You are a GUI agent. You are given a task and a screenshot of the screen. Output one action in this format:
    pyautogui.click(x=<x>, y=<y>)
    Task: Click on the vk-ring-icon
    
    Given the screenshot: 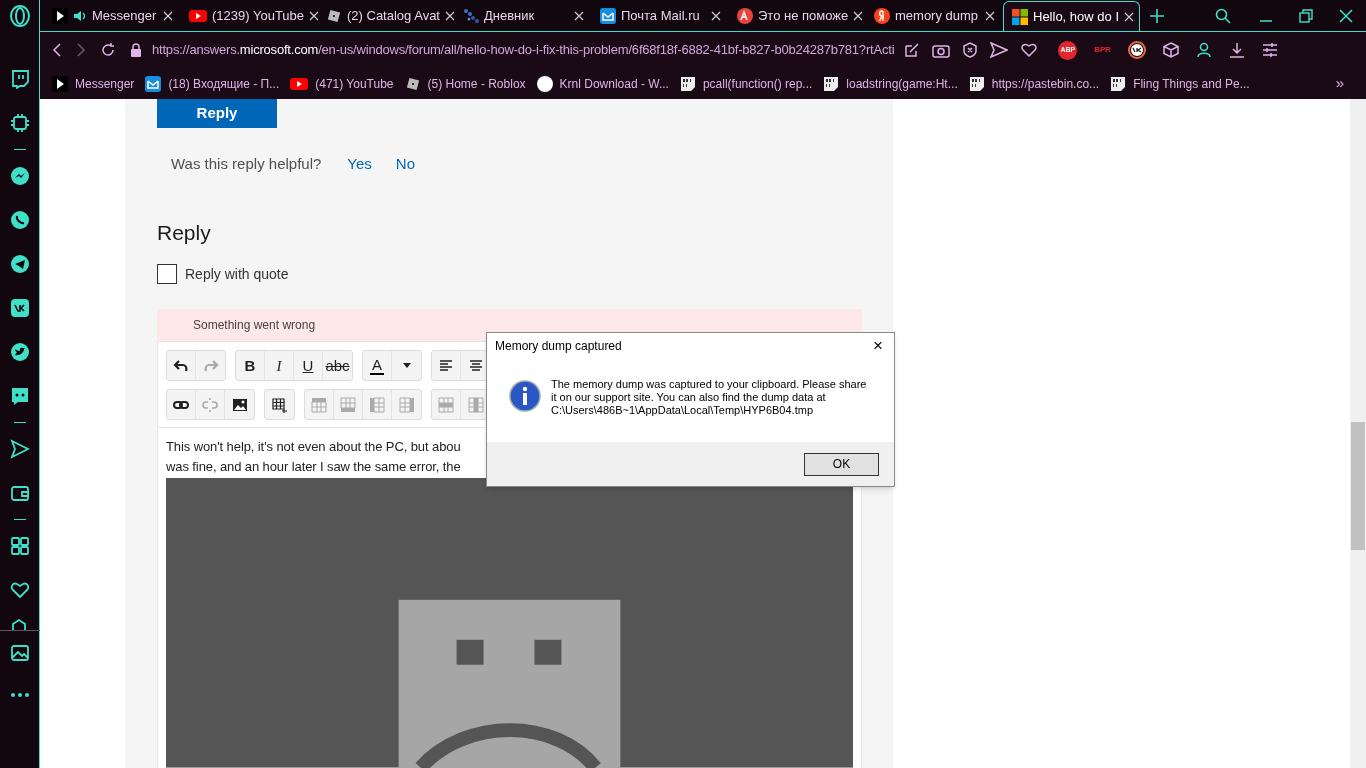 What is the action you would take?
    pyautogui.click(x=1136, y=50)
    